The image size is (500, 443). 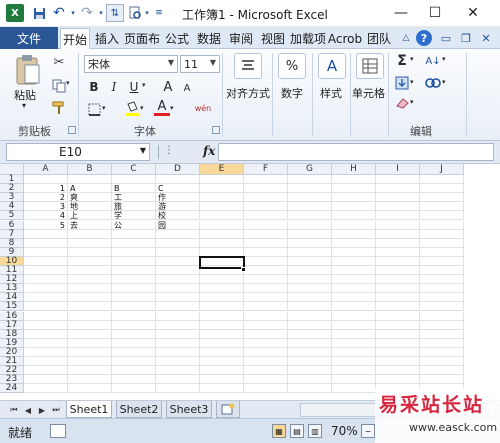 I want to click on clipboard-launcher-icon, so click(x=72, y=130).